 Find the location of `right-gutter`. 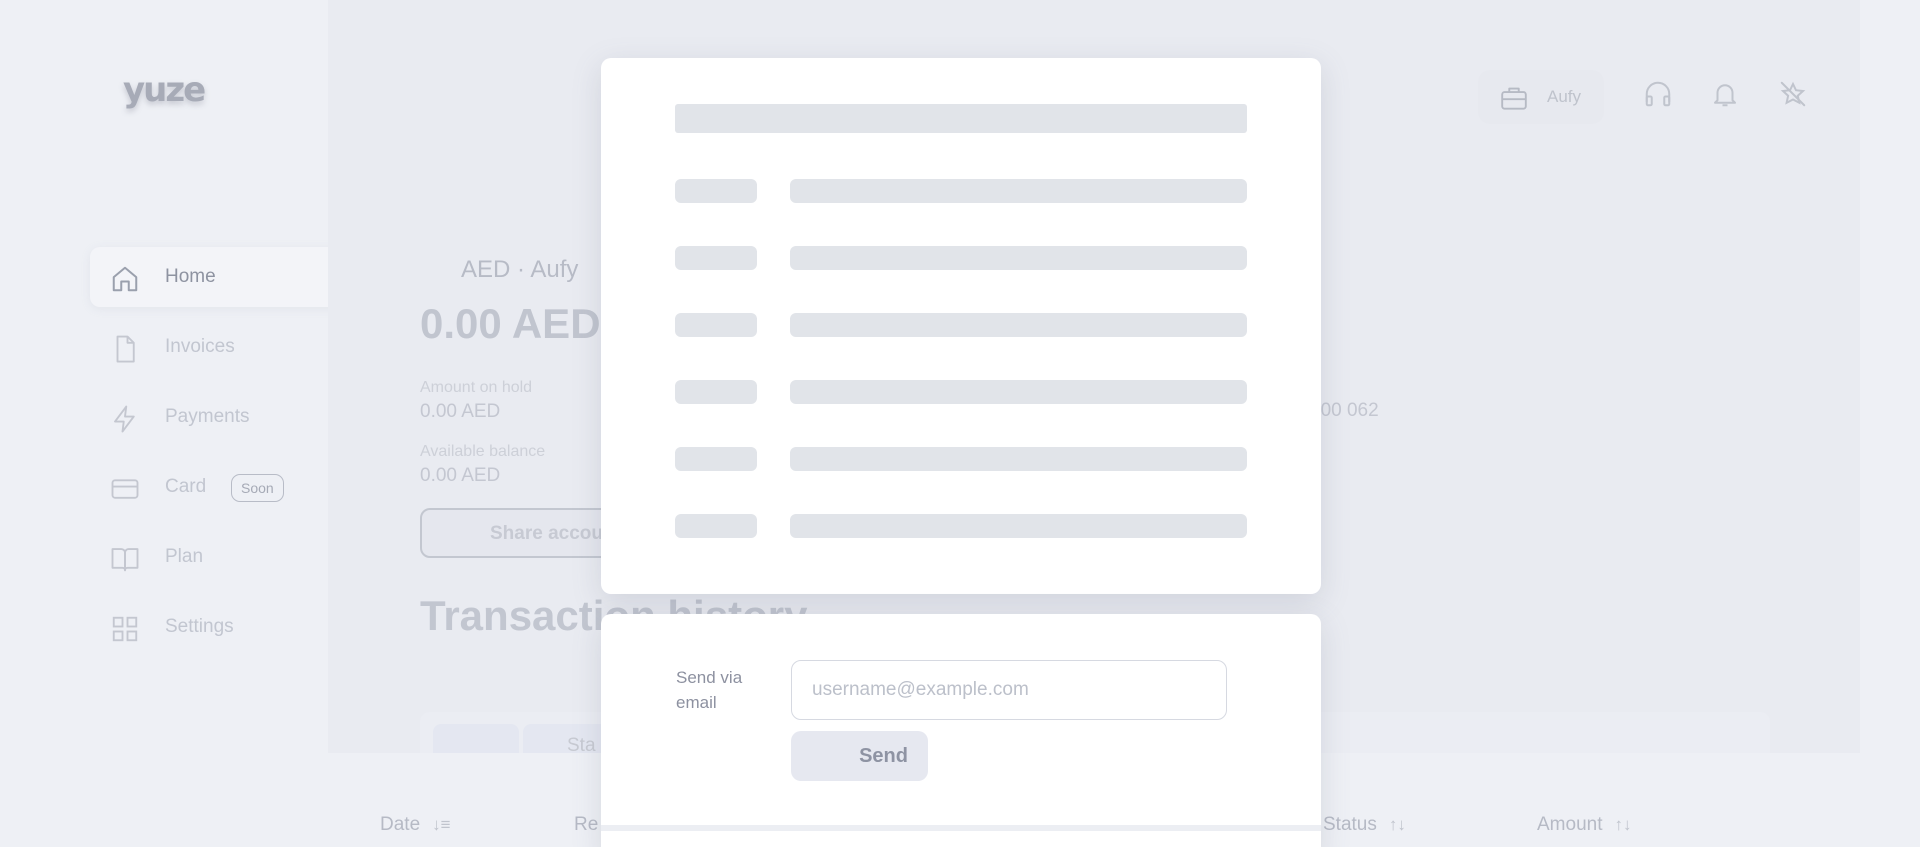

right-gutter is located at coordinates (1890, 423).